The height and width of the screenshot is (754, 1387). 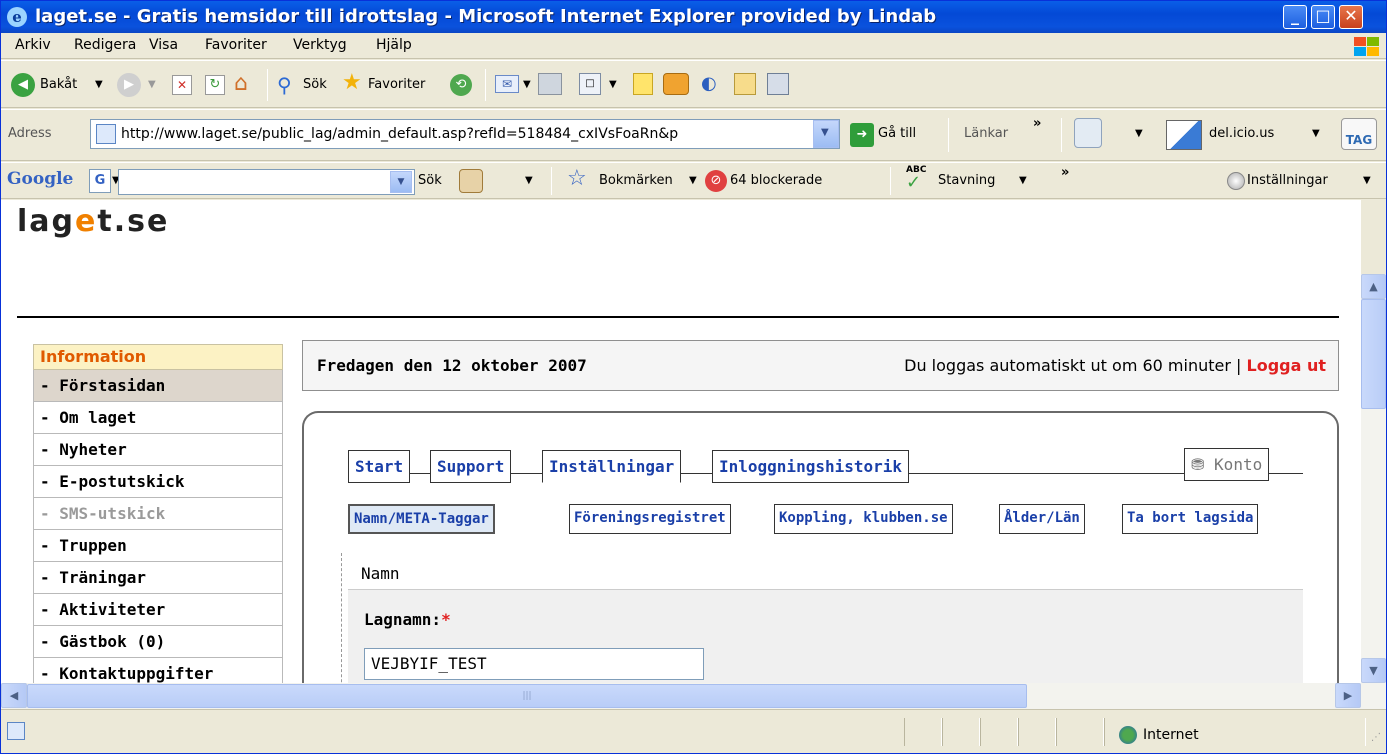 I want to click on links-label: Länkar, so click(x=986, y=133).